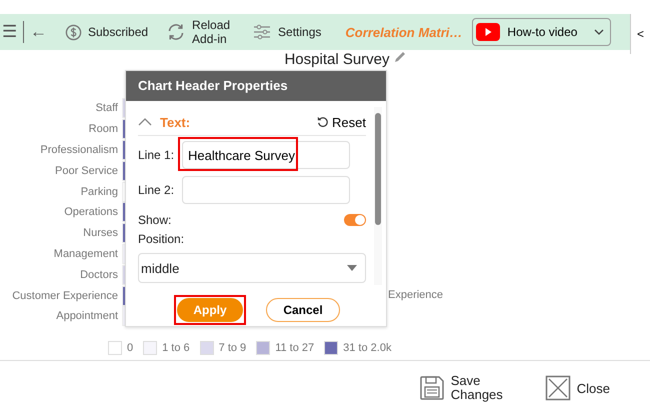  I want to click on row-label: Operations, so click(91, 212).